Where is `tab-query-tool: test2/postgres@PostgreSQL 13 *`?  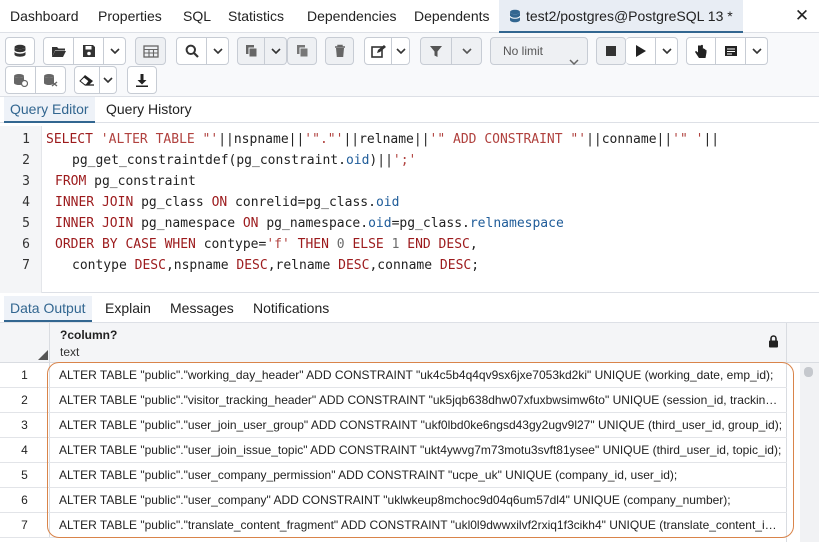 tab-query-tool: test2/postgres@PostgreSQL 13 * is located at coordinates (621, 16).